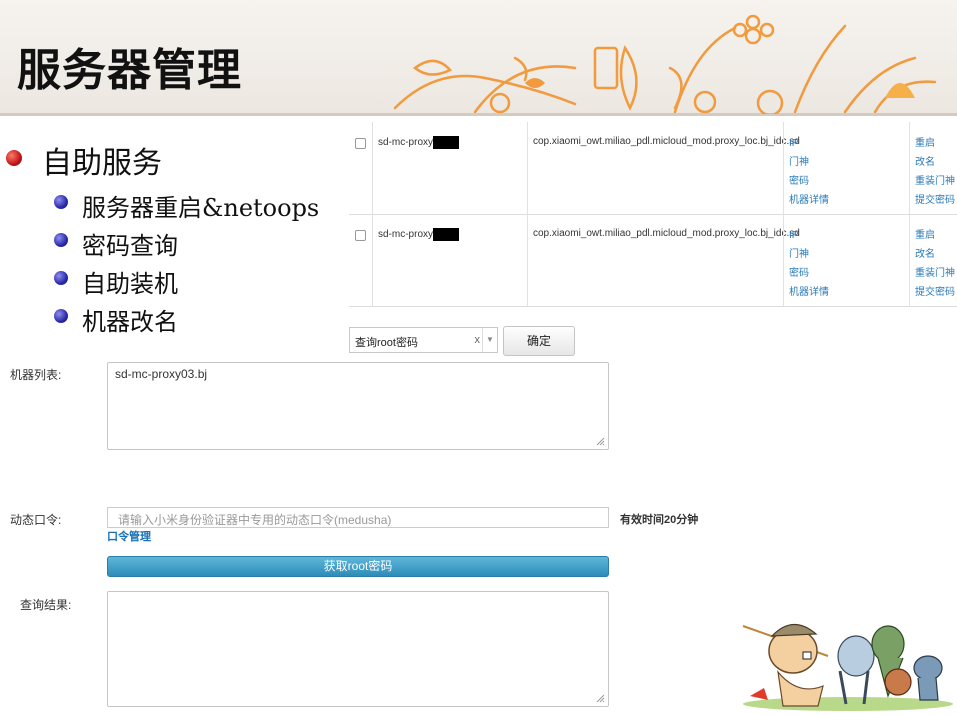 Image resolution: width=957 pixels, height=715 pixels. What do you see at coordinates (129, 70) in the screenshot?
I see `slide-title: 服务器管理` at bounding box center [129, 70].